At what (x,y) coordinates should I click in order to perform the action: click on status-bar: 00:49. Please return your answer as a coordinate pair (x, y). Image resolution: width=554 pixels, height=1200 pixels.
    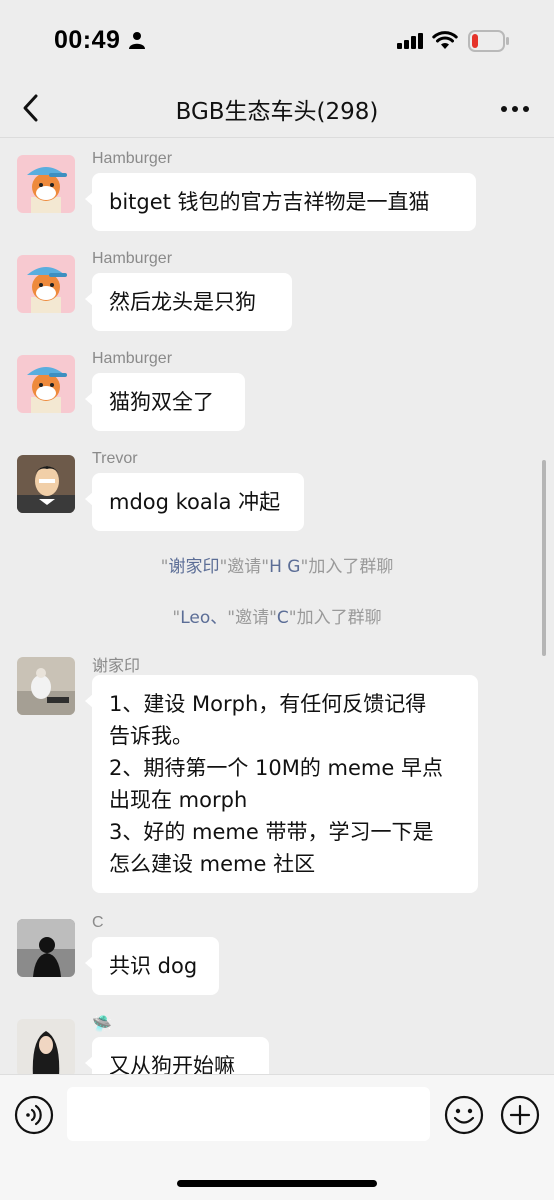
    Looking at the image, I should click on (277, 40).